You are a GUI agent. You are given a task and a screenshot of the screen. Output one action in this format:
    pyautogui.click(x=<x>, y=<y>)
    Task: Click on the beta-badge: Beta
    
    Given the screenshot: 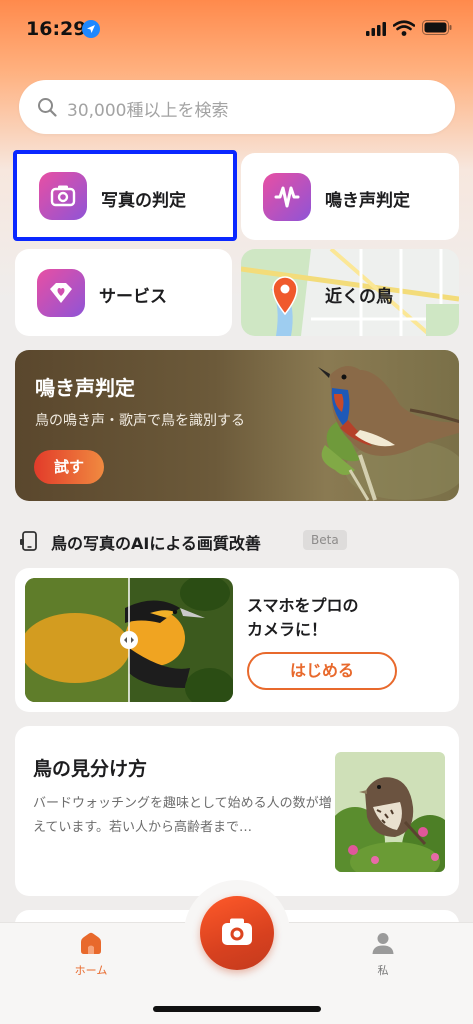 What is the action you would take?
    pyautogui.click(x=325, y=540)
    